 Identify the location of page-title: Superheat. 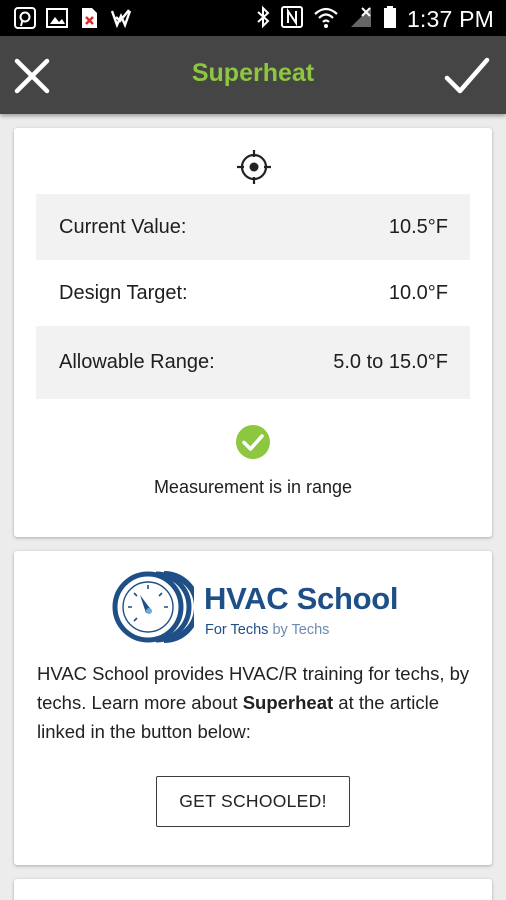
(253, 73).